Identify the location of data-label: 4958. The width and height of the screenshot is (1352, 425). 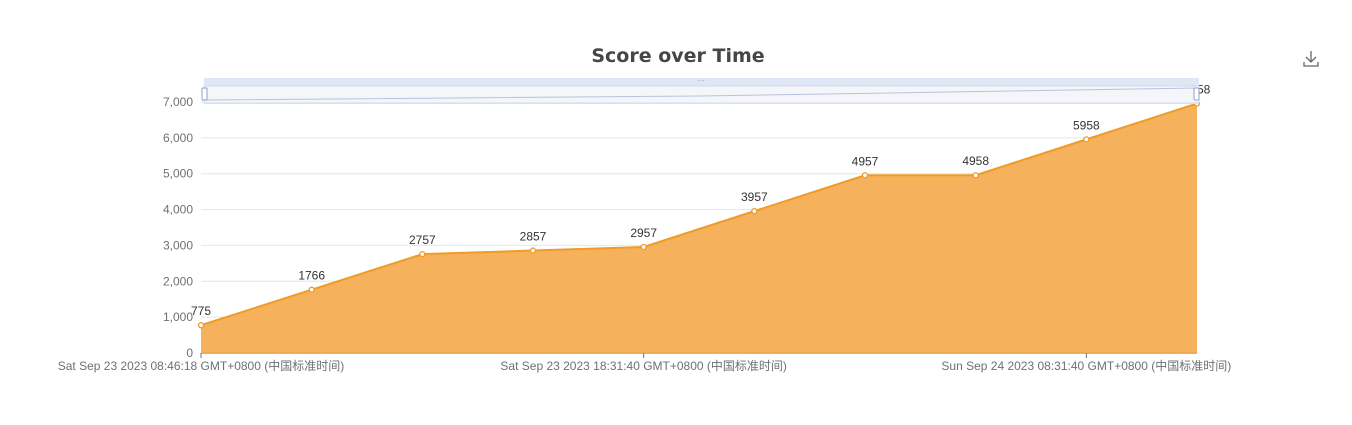
(975, 161).